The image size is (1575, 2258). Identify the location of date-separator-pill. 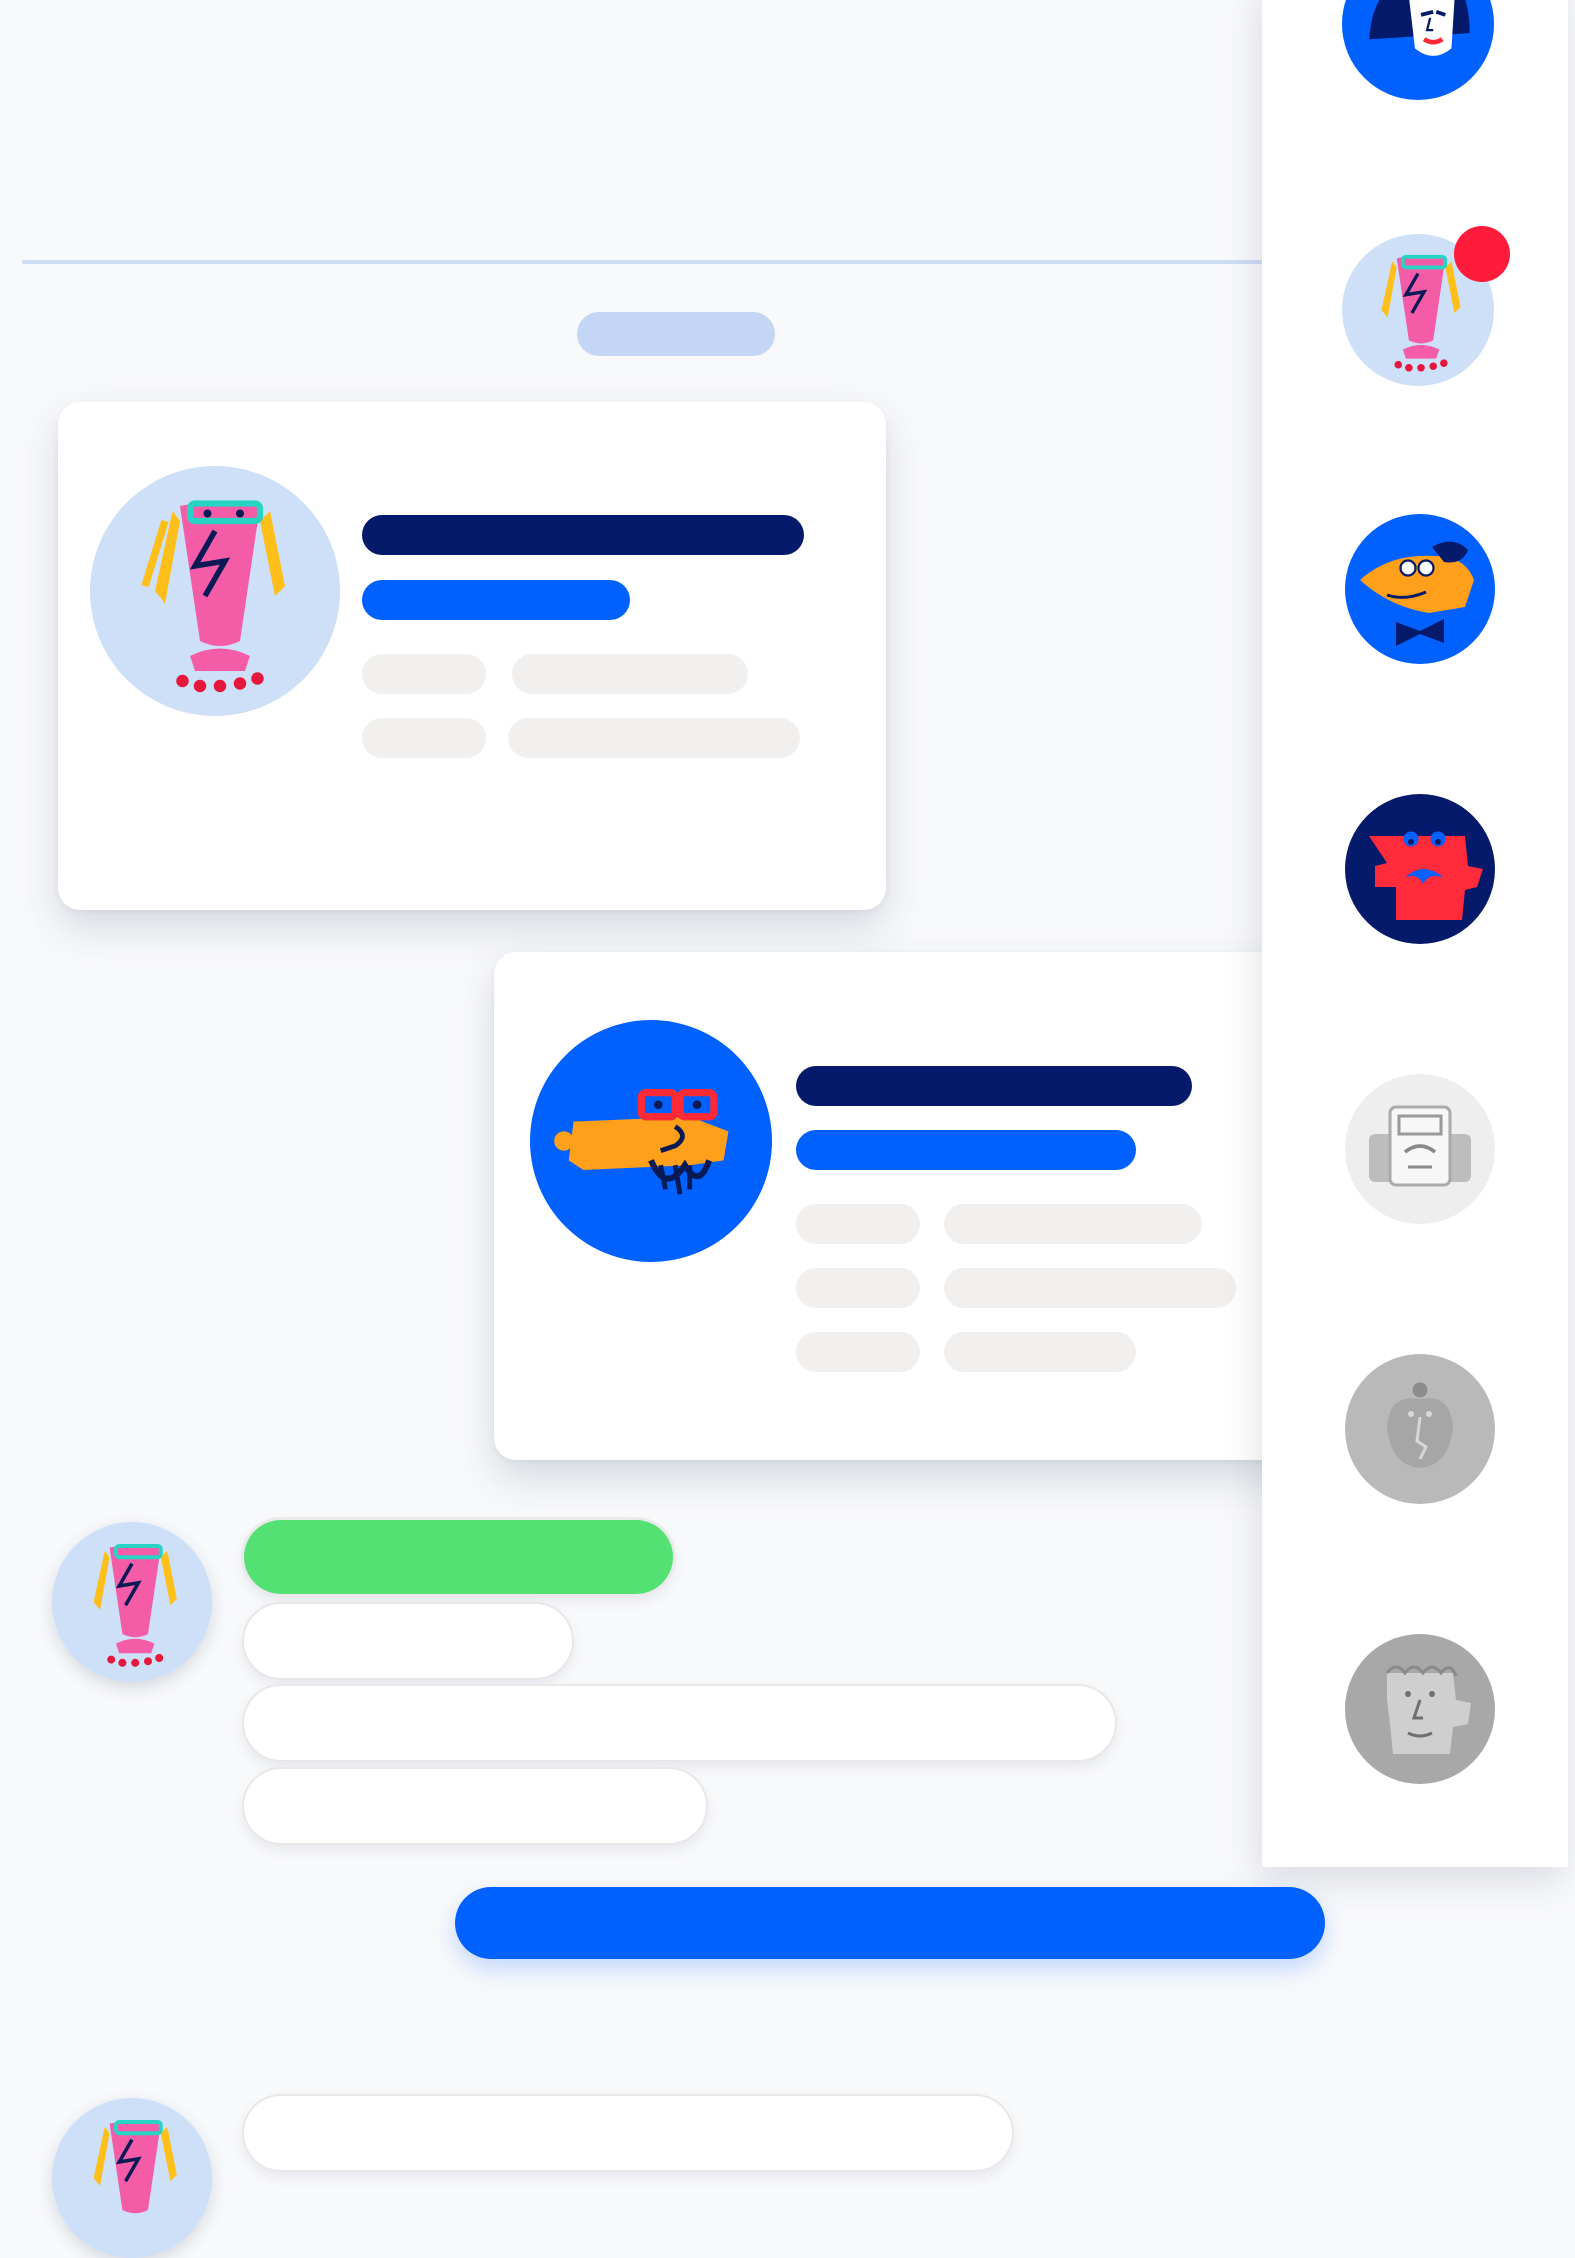
(676, 334).